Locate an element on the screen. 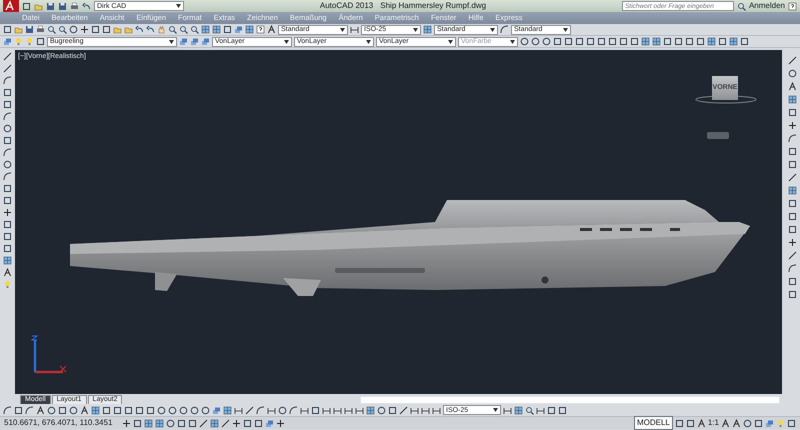 This screenshot has width=800, height=430. printer-icon is located at coordinates (74, 6).